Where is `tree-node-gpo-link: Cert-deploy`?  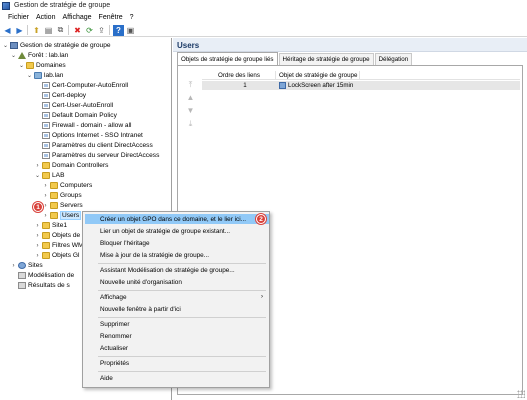 tree-node-gpo-link: Cert-deploy is located at coordinates (64, 95).